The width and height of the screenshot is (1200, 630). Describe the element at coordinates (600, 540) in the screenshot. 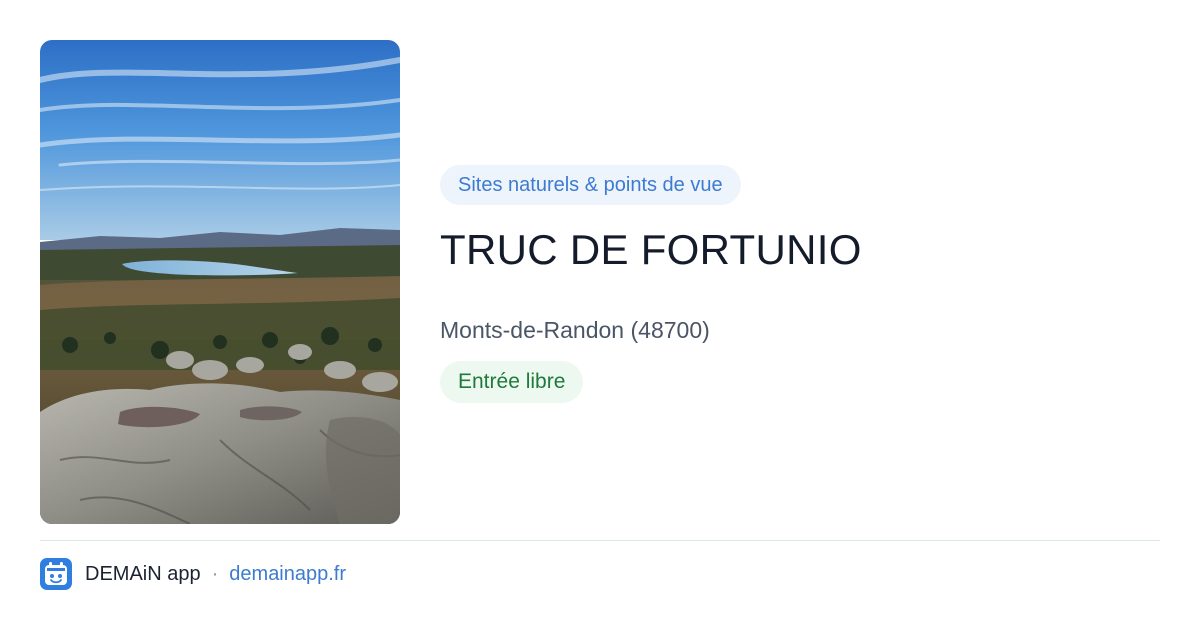

I see `footer-divider` at that location.